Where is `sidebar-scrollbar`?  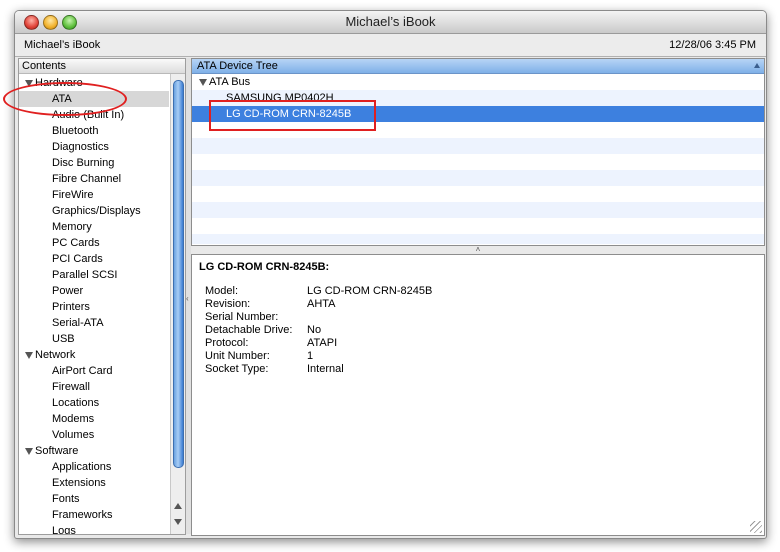
sidebar-scrollbar is located at coordinates (177, 304).